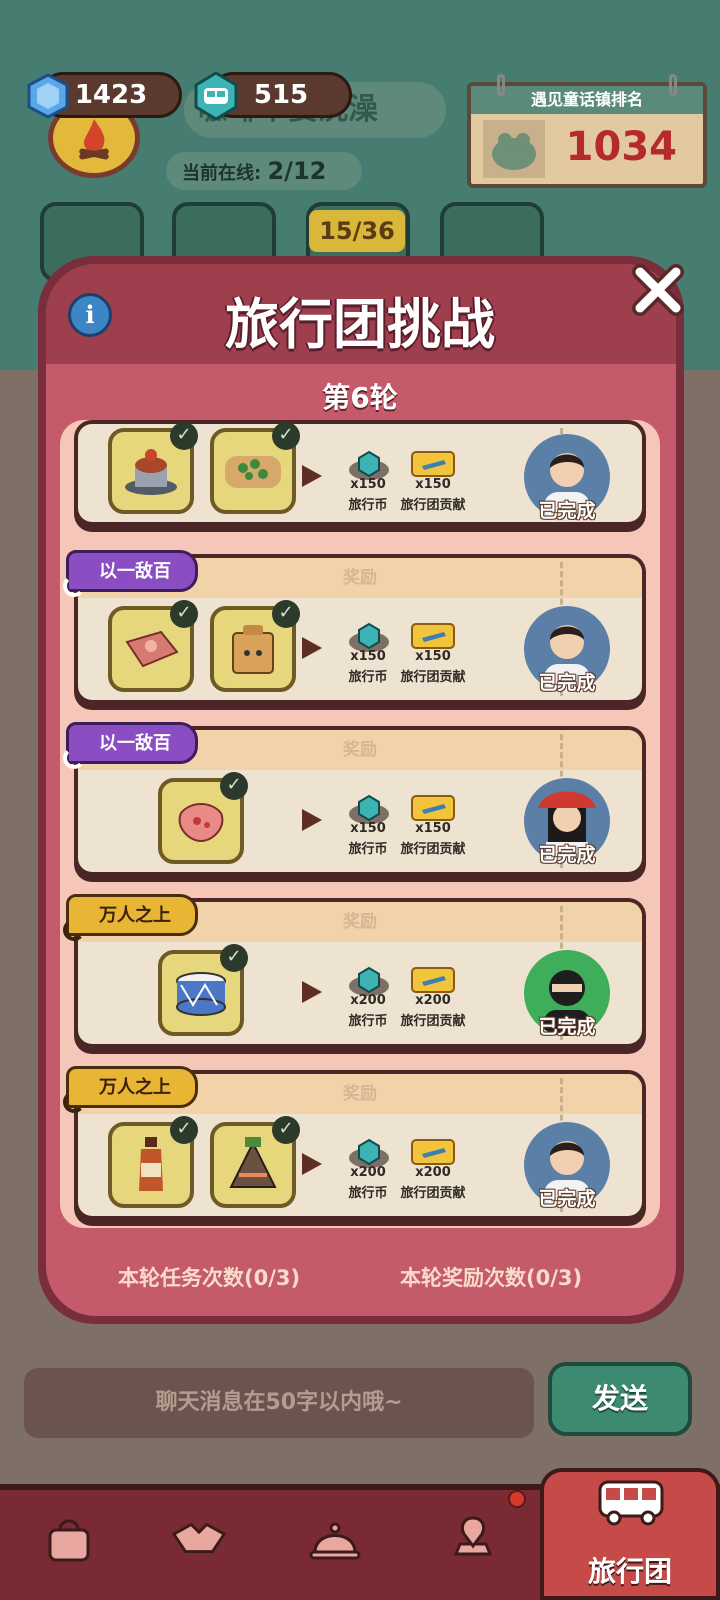  Describe the element at coordinates (153, 646) in the screenshot. I see `meat-icon: ✓` at that location.